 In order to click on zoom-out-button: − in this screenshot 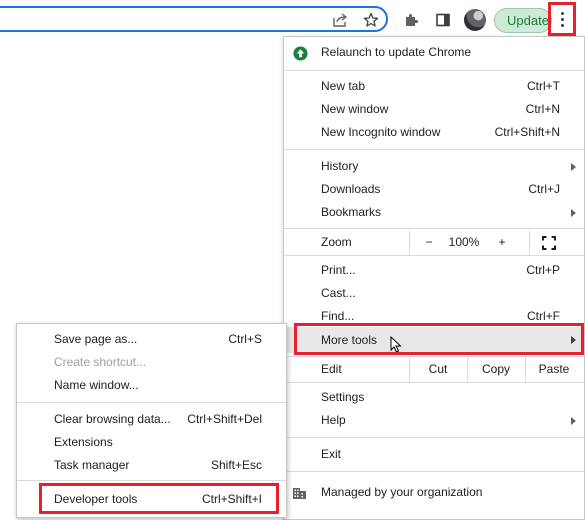, I will do `click(429, 242)`.